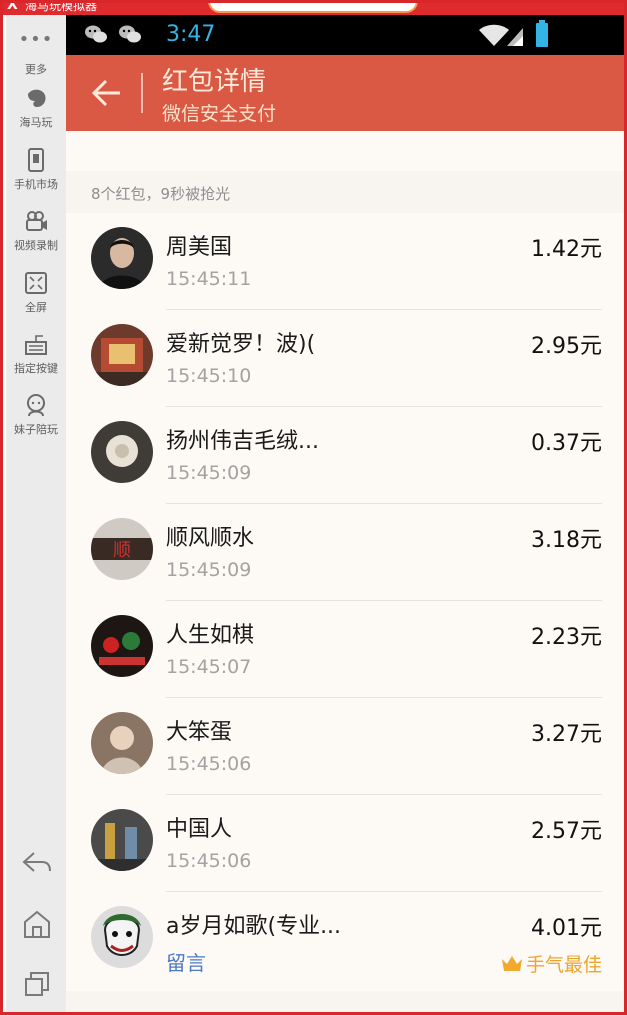  I want to click on emulator-logo-icon: X, so click(12, 6).